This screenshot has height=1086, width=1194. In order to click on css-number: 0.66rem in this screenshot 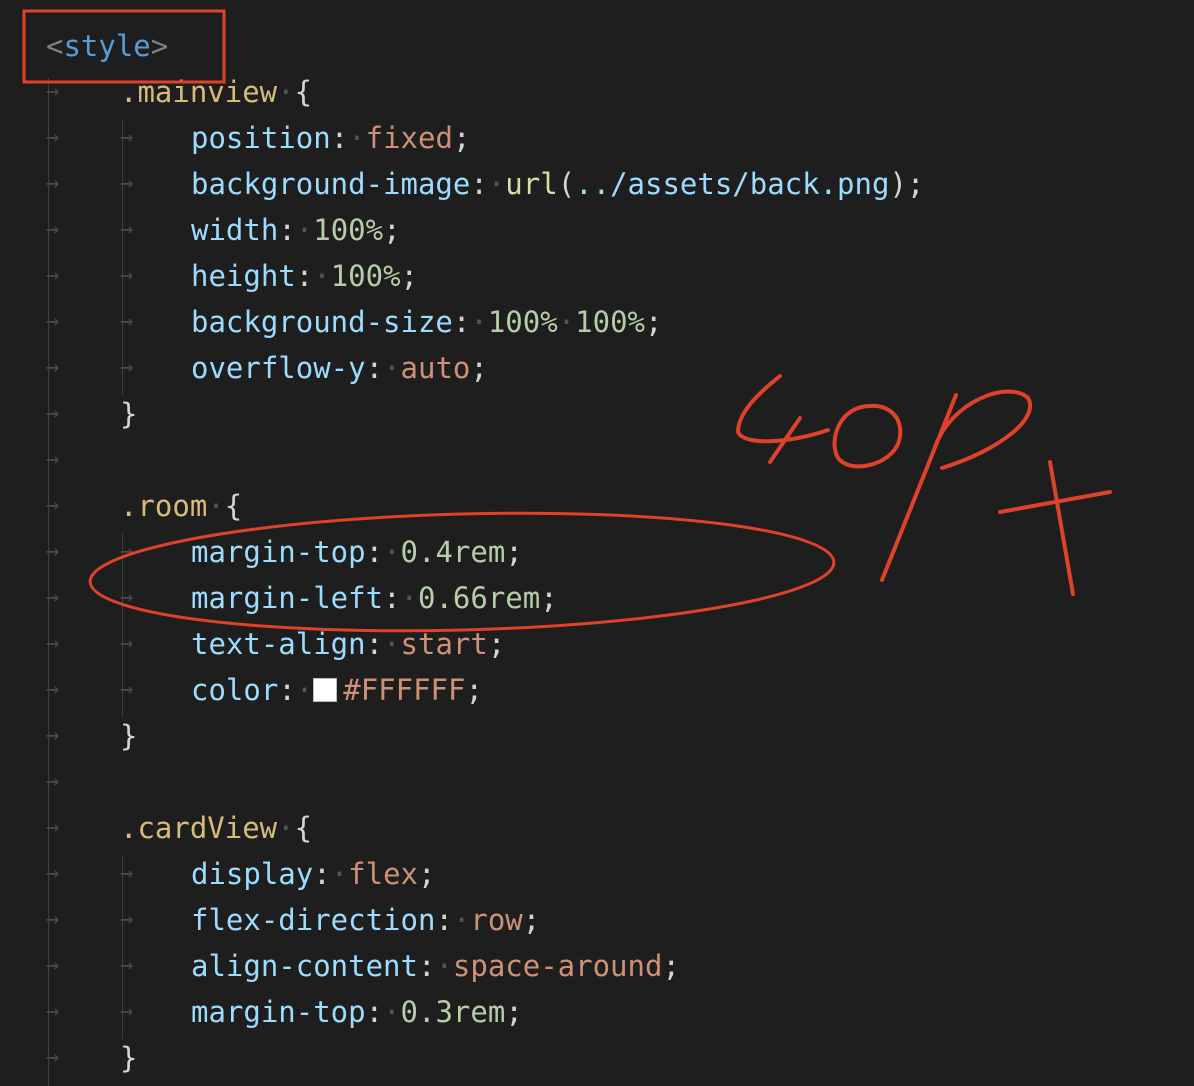, I will do `click(479, 598)`.